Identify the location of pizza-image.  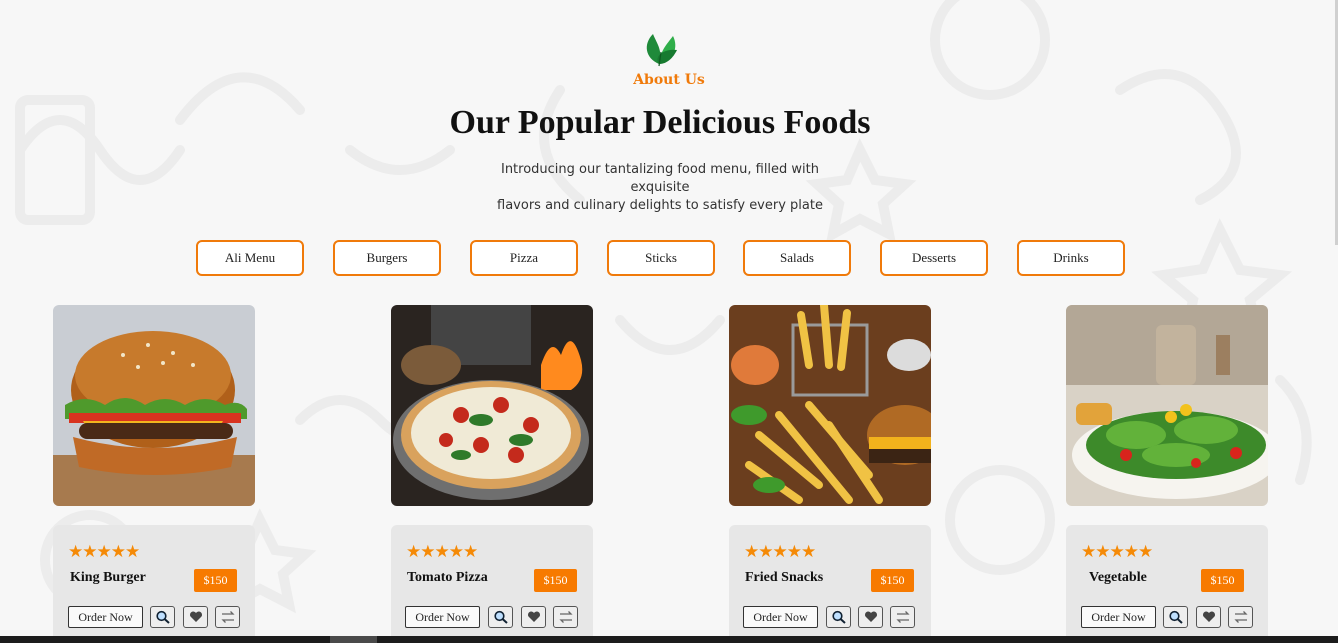
(492, 405).